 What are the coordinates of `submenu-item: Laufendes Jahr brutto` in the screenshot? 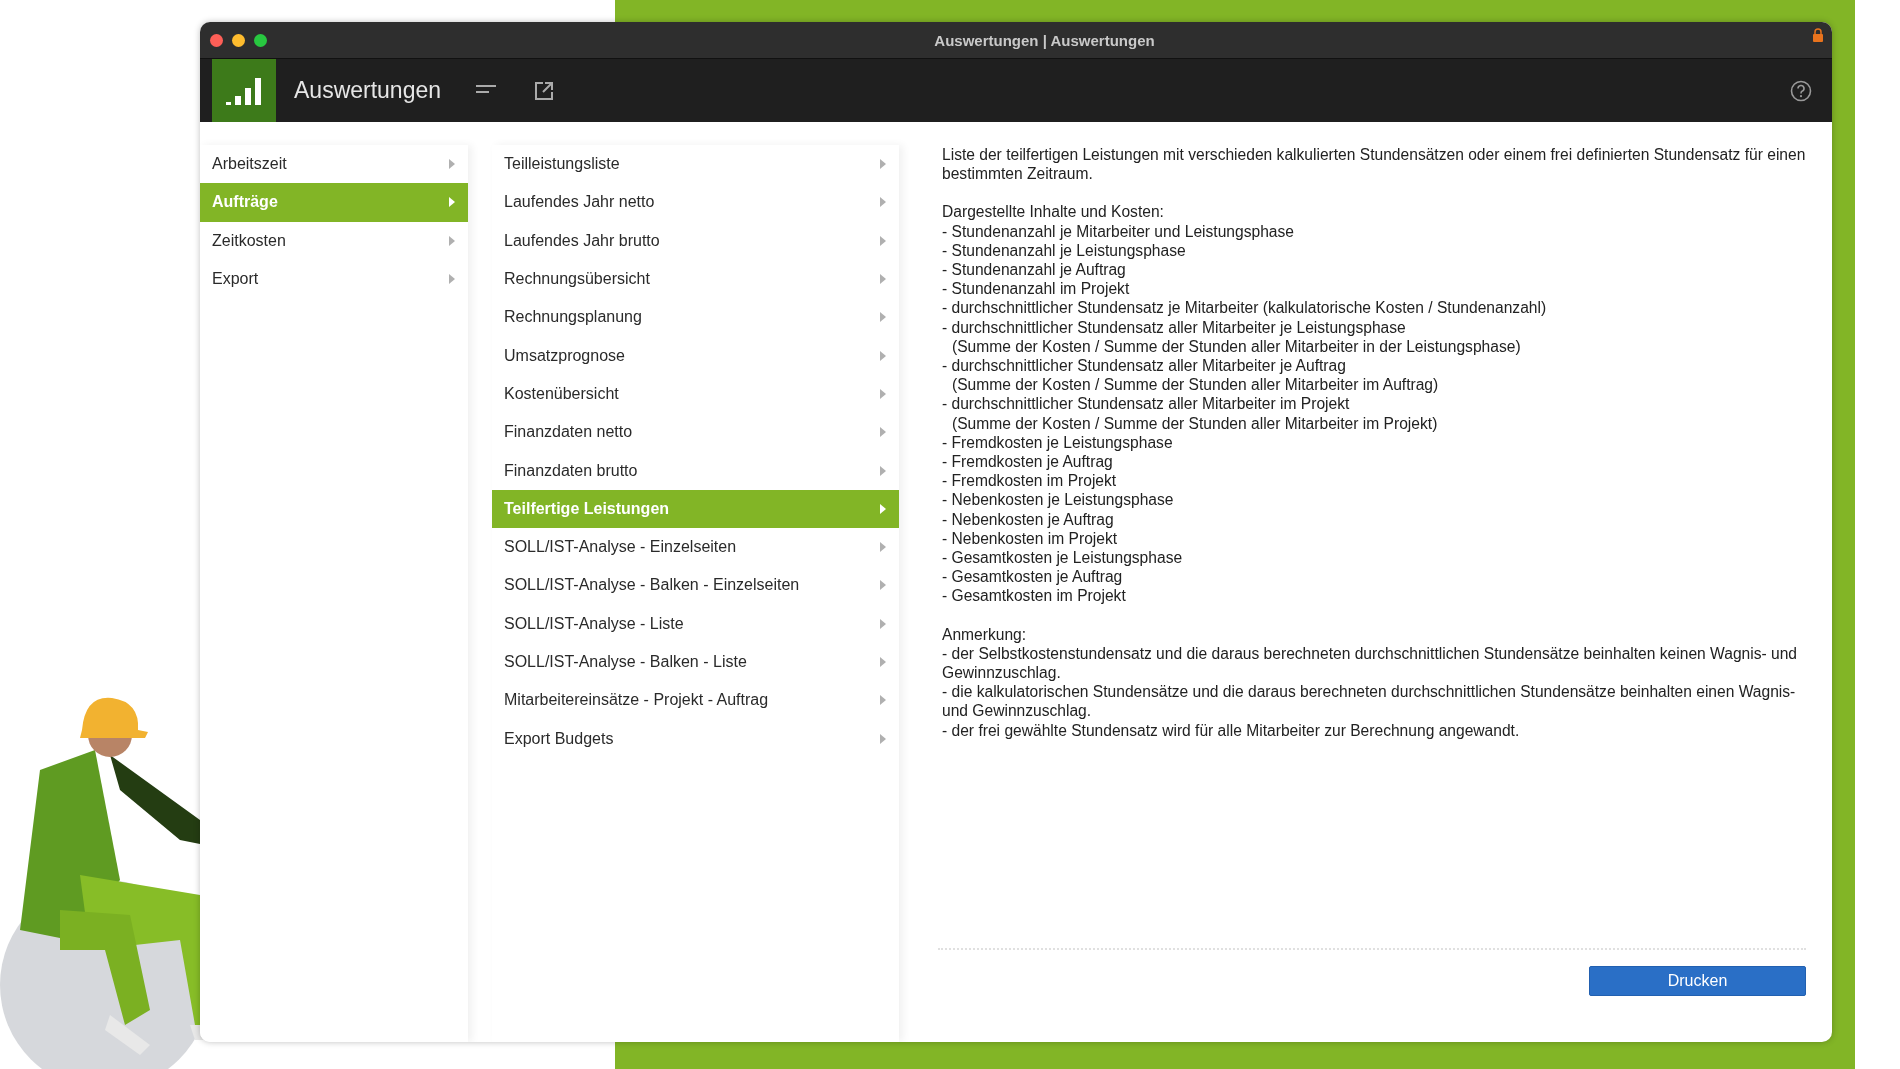 It's located at (695, 240).